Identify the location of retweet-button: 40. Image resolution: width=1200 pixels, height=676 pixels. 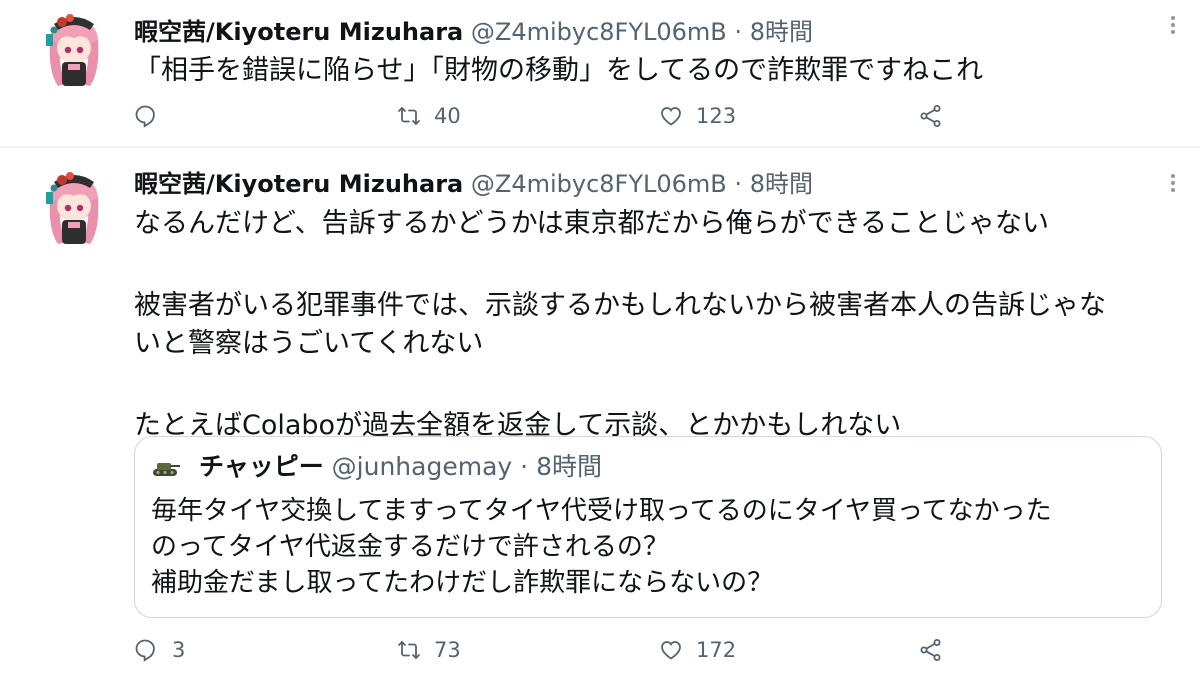
(428, 116).